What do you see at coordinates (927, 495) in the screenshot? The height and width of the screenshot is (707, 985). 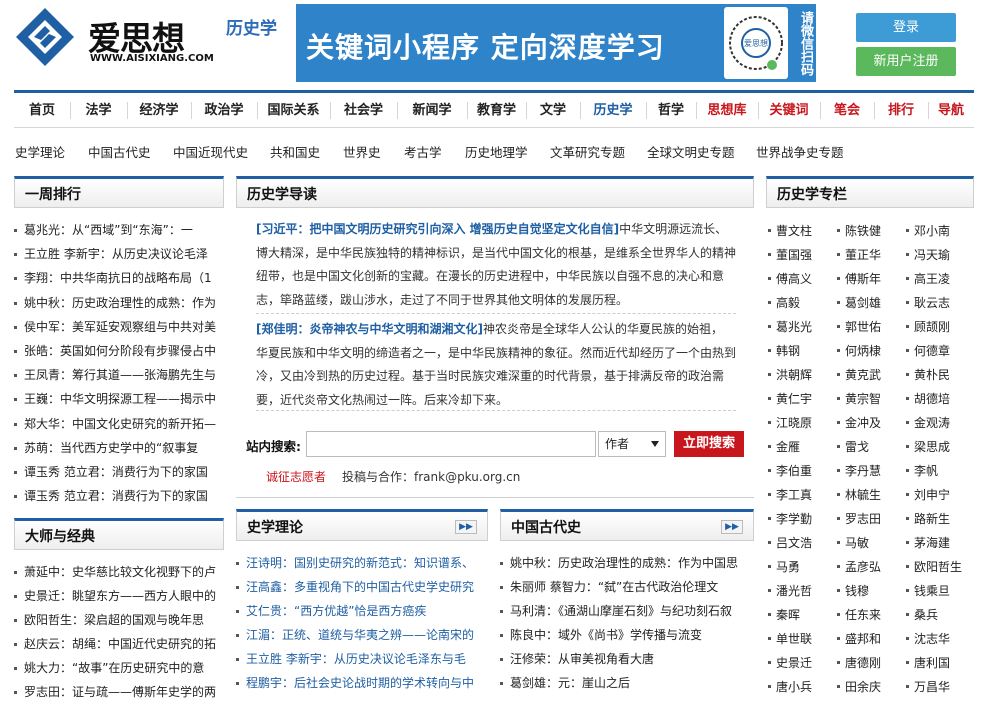 I see `columnist-link: 刘申宁` at bounding box center [927, 495].